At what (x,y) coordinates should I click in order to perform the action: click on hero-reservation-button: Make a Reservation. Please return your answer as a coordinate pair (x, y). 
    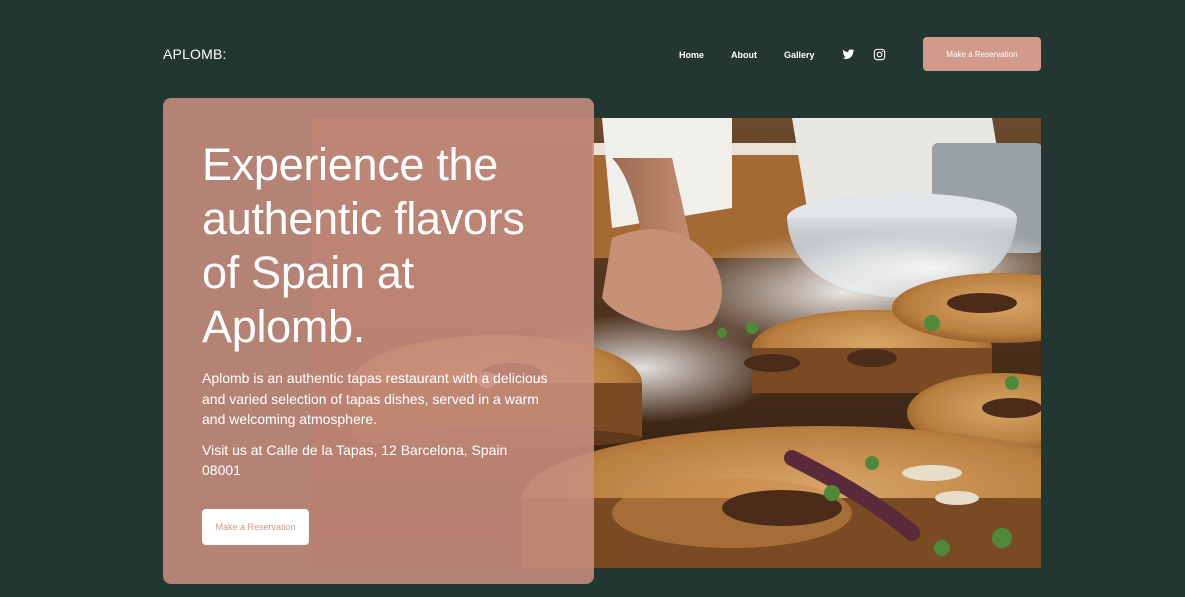
    Looking at the image, I should click on (255, 527).